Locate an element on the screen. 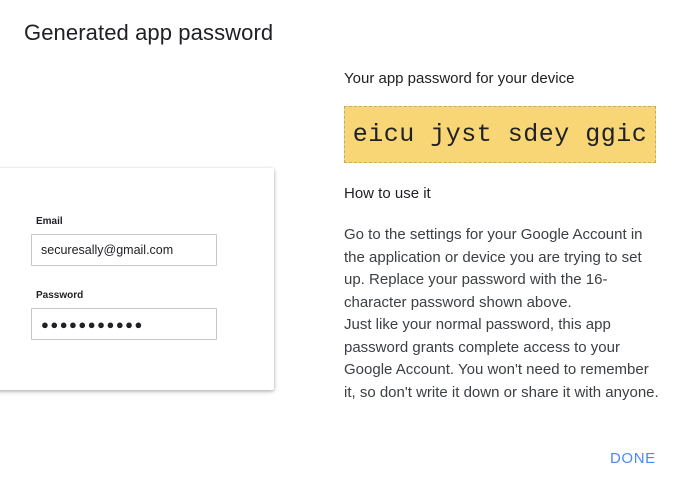  password-masked-value: ●●●●●●●●●●● is located at coordinates (92, 324).